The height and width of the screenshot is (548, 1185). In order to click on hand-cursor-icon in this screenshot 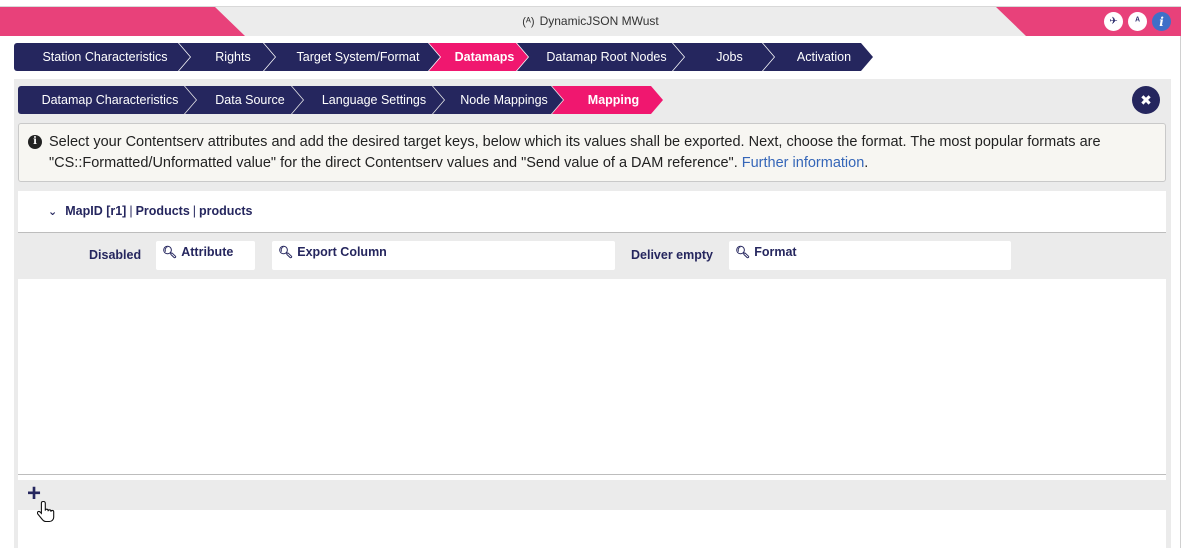, I will do `click(46, 511)`.